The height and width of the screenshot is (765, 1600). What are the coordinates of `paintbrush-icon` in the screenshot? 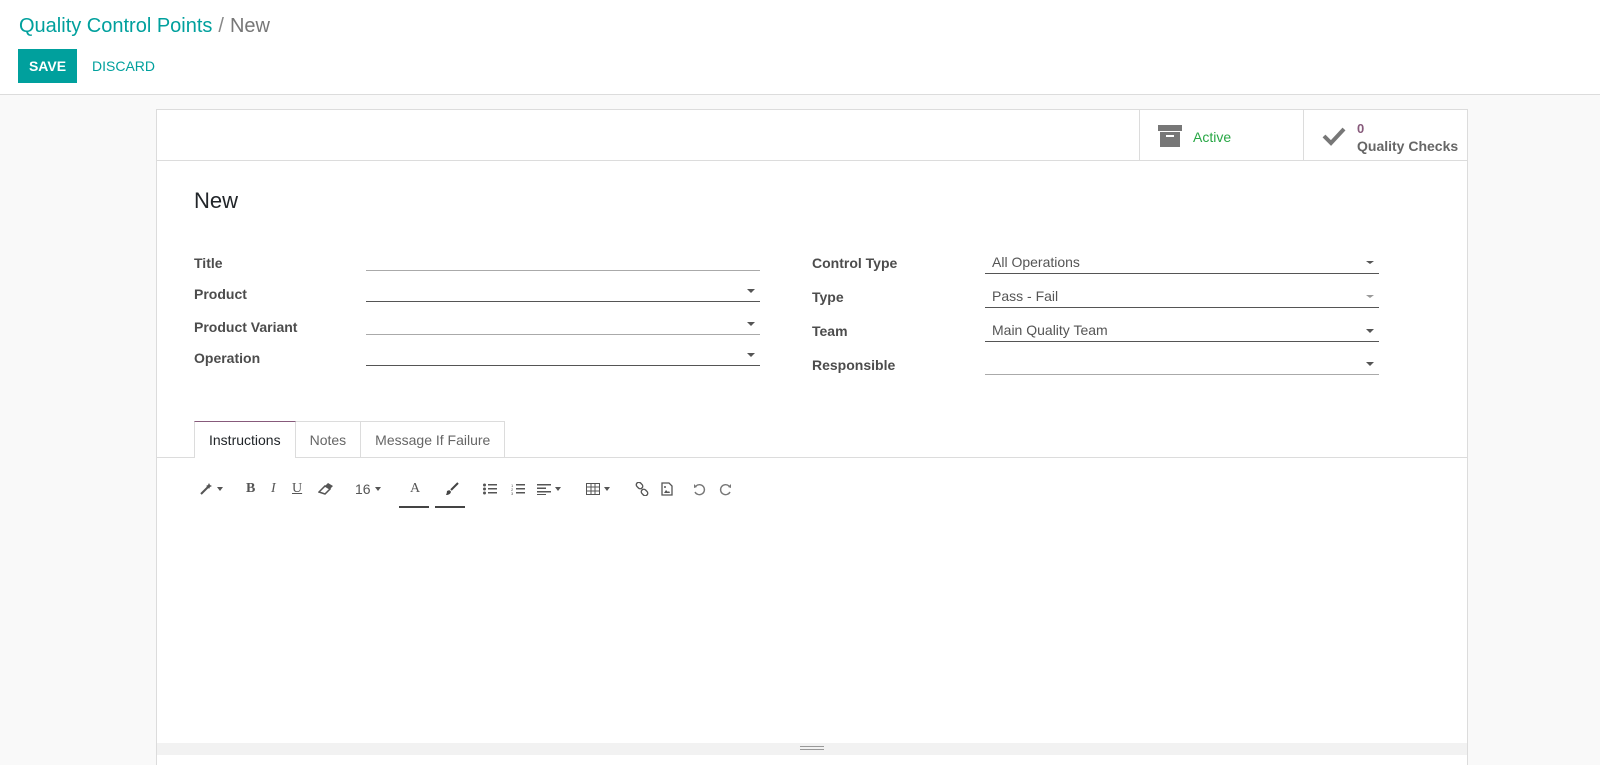 It's located at (452, 488).